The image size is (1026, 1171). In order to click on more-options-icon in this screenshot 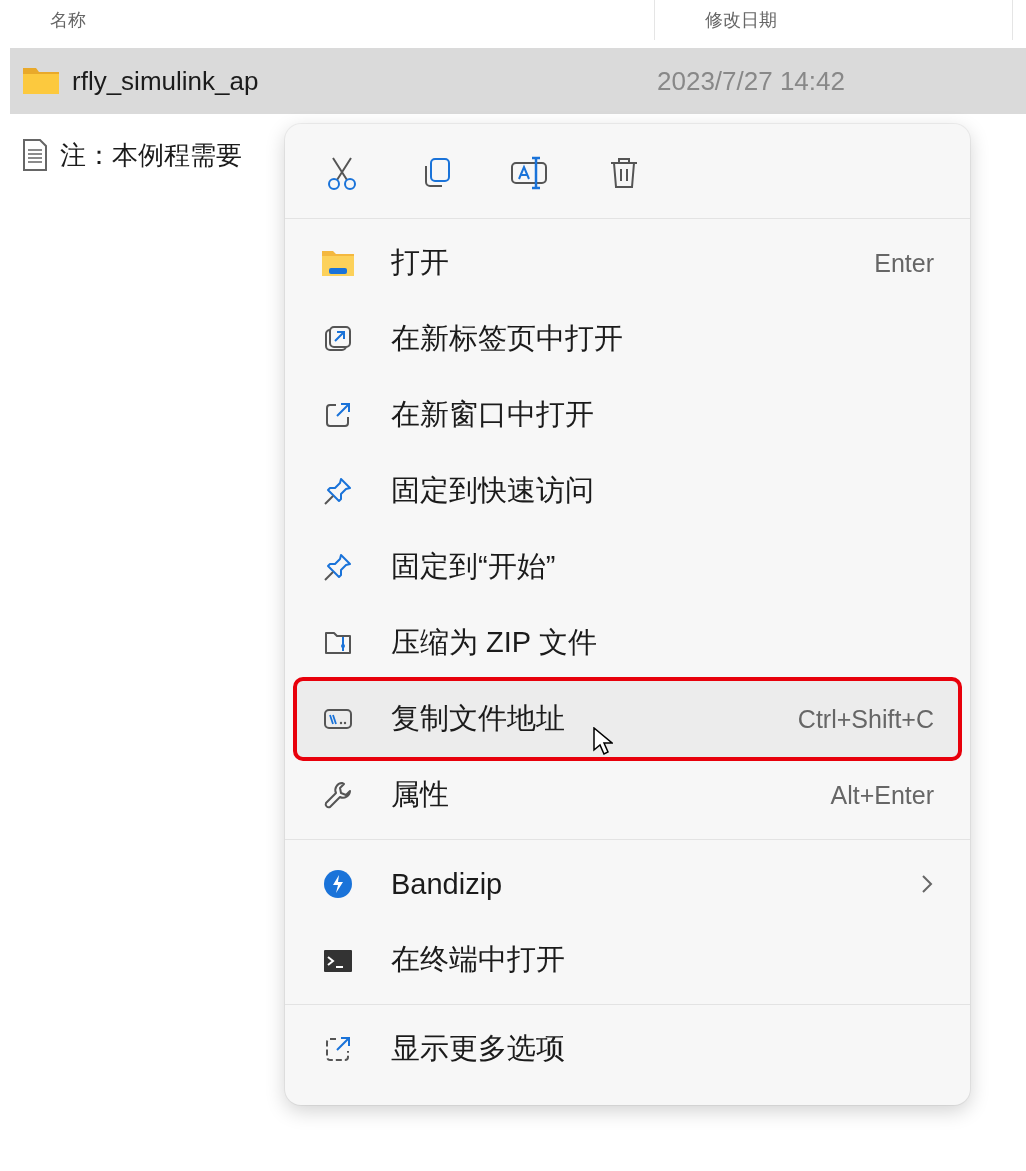, I will do `click(338, 1049)`.